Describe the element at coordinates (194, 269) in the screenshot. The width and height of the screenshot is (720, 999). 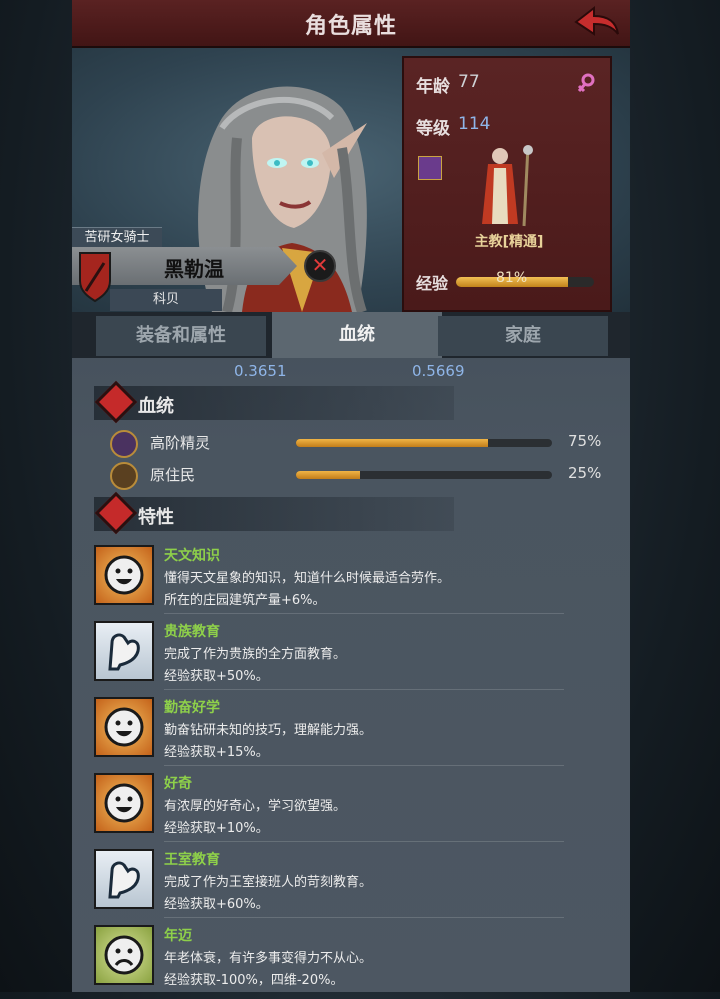
I see `character-name: 黑勒温` at that location.